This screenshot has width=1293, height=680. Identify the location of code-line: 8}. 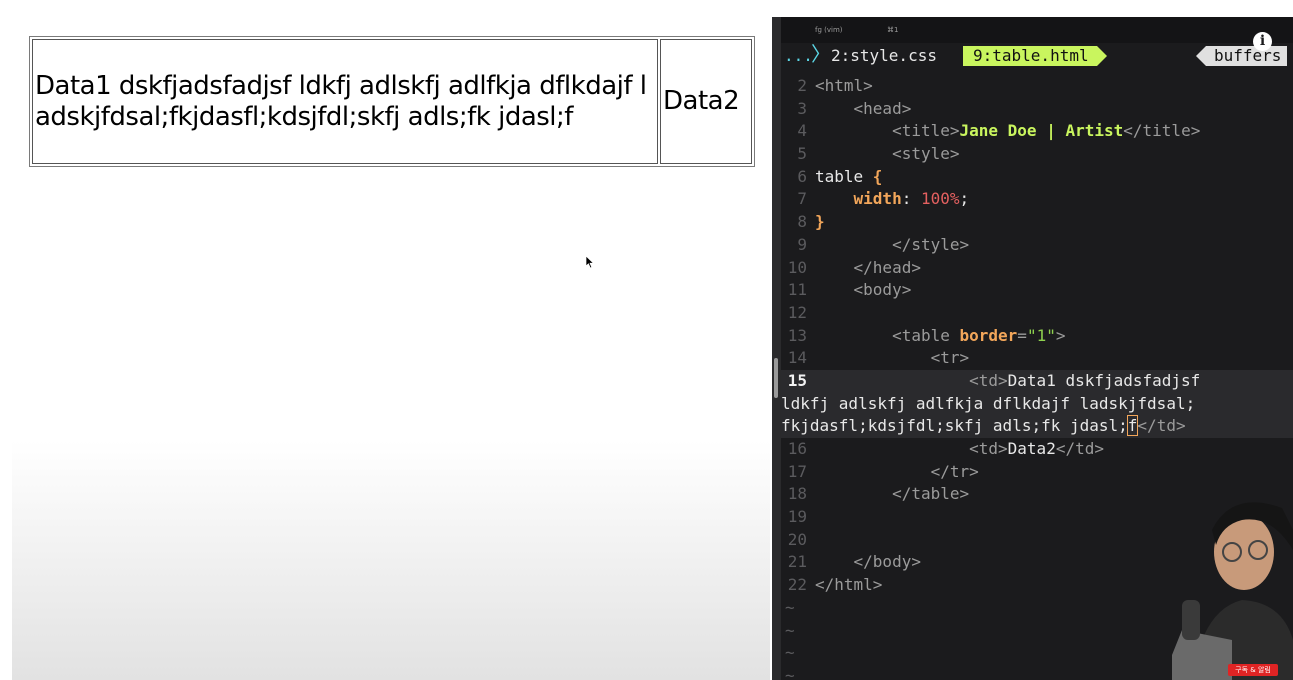
(811, 222).